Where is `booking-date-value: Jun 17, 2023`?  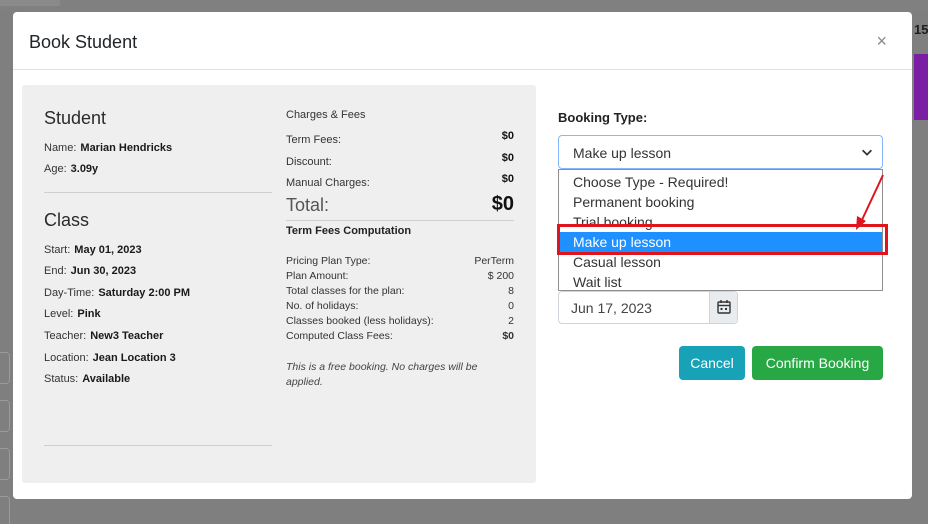
booking-date-value: Jun 17, 2023 is located at coordinates (611, 308).